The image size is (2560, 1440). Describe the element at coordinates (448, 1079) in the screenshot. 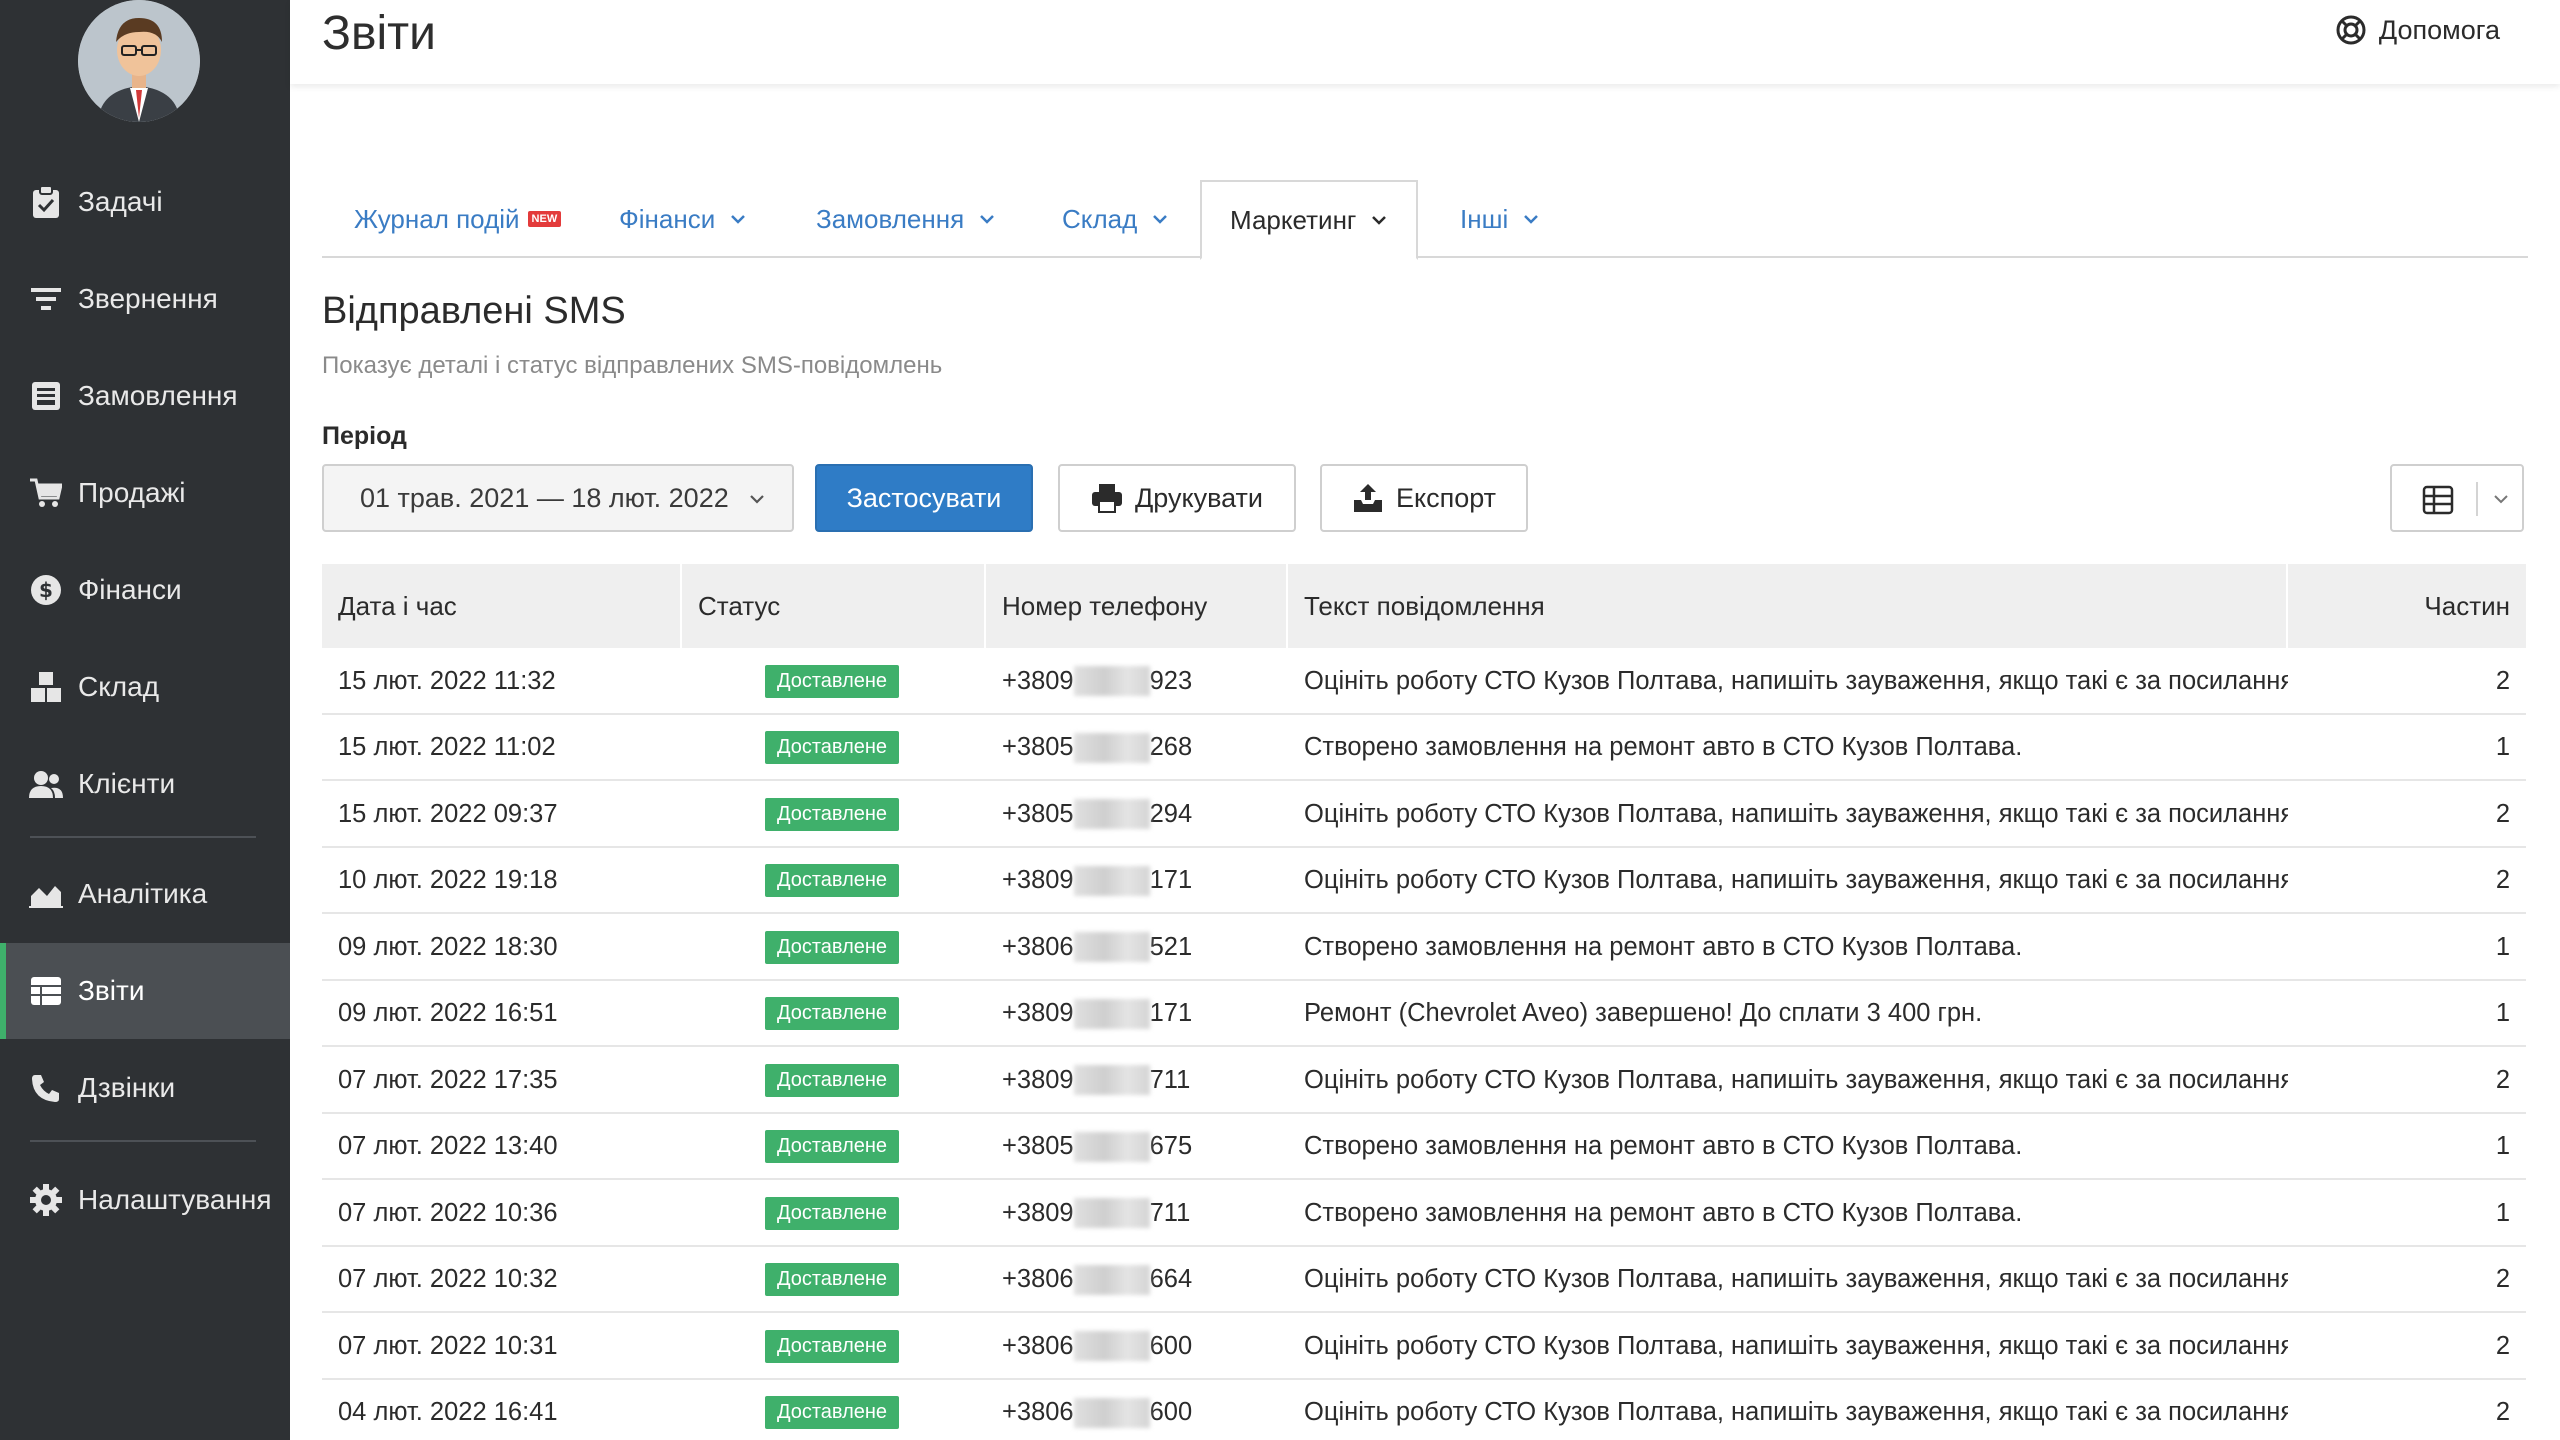

I see `row-date: 07 лют. 2022 17:35` at that location.